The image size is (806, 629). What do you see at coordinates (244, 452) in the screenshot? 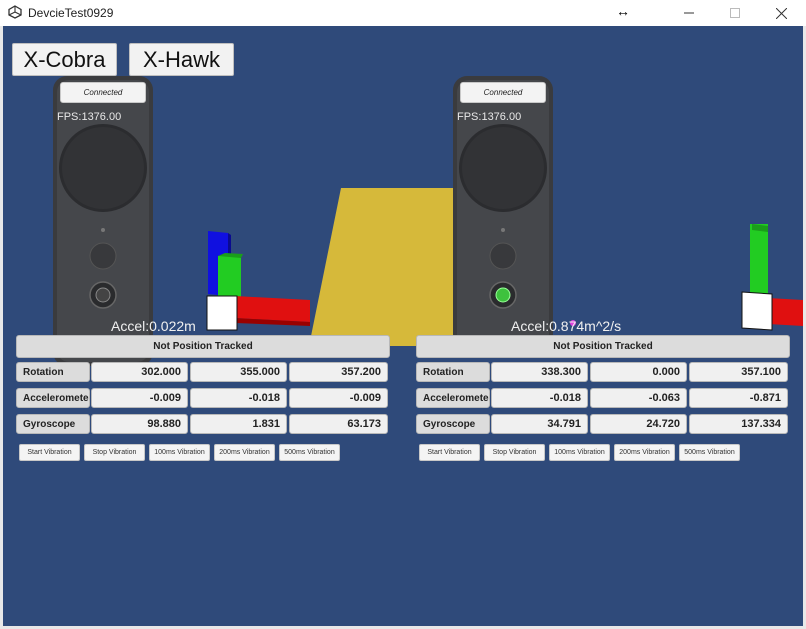
I see `vibration-200ms-button-left: 200ms Vibration` at bounding box center [244, 452].